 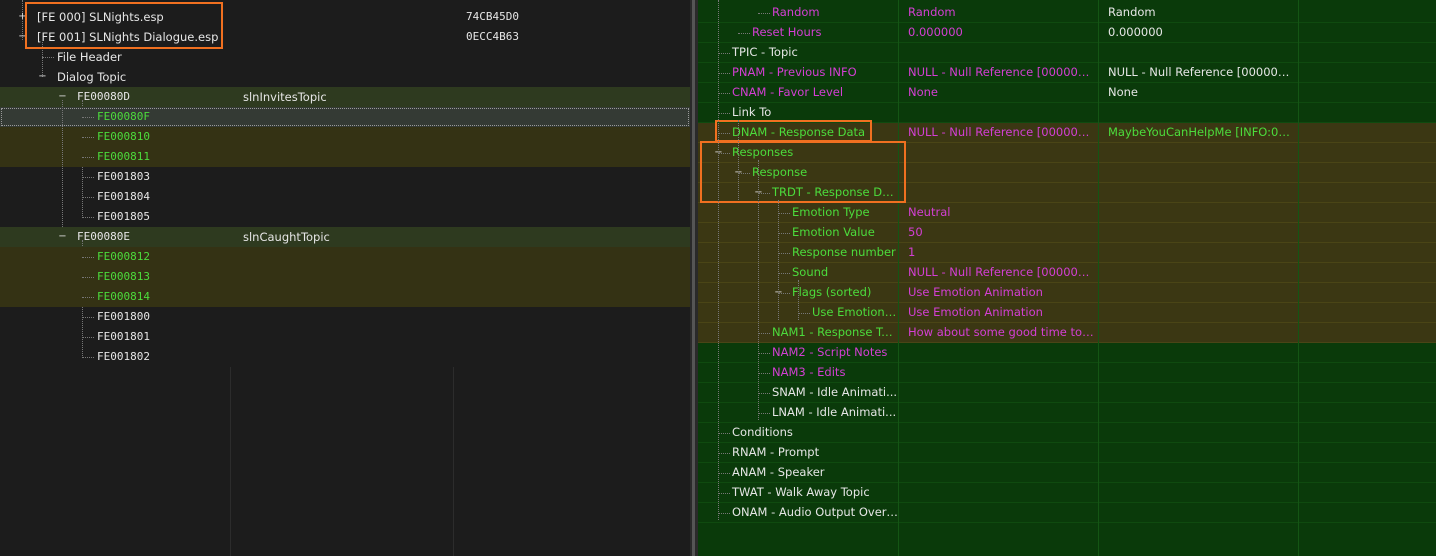 What do you see at coordinates (1202, 32) in the screenshot?
I see `field-value-compare: 0.000000` at bounding box center [1202, 32].